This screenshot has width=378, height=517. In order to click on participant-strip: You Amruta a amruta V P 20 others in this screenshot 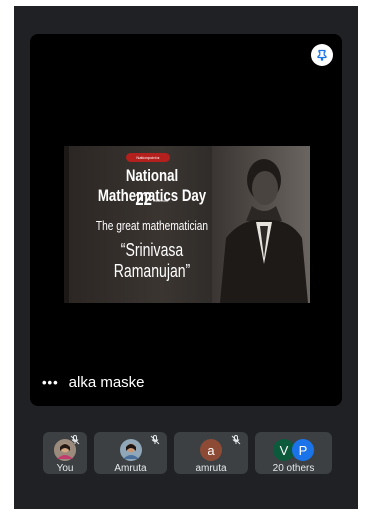, I will do `click(192, 453)`.